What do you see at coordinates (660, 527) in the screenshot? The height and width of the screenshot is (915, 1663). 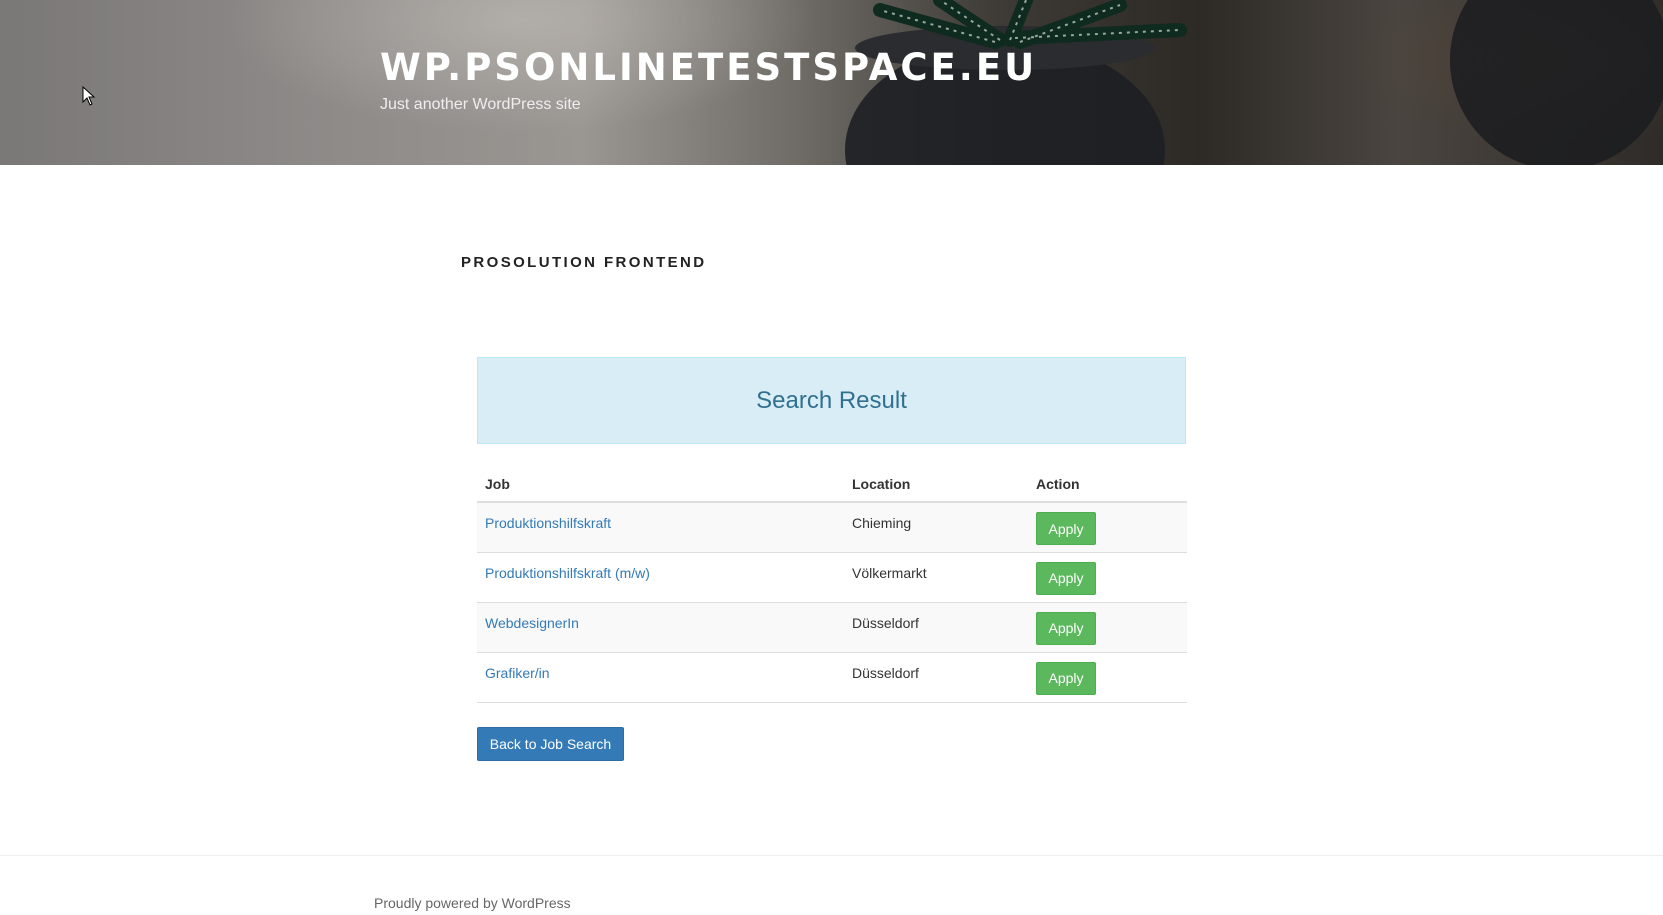 I see `job-cell: Produktionshilfskraft` at bounding box center [660, 527].